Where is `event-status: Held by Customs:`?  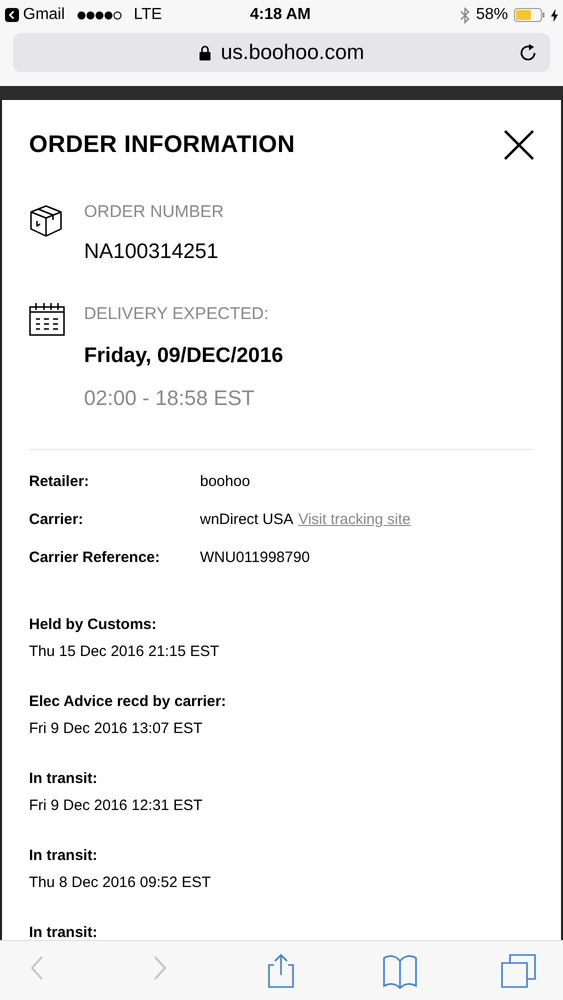
event-status: Held by Customs: is located at coordinates (93, 624).